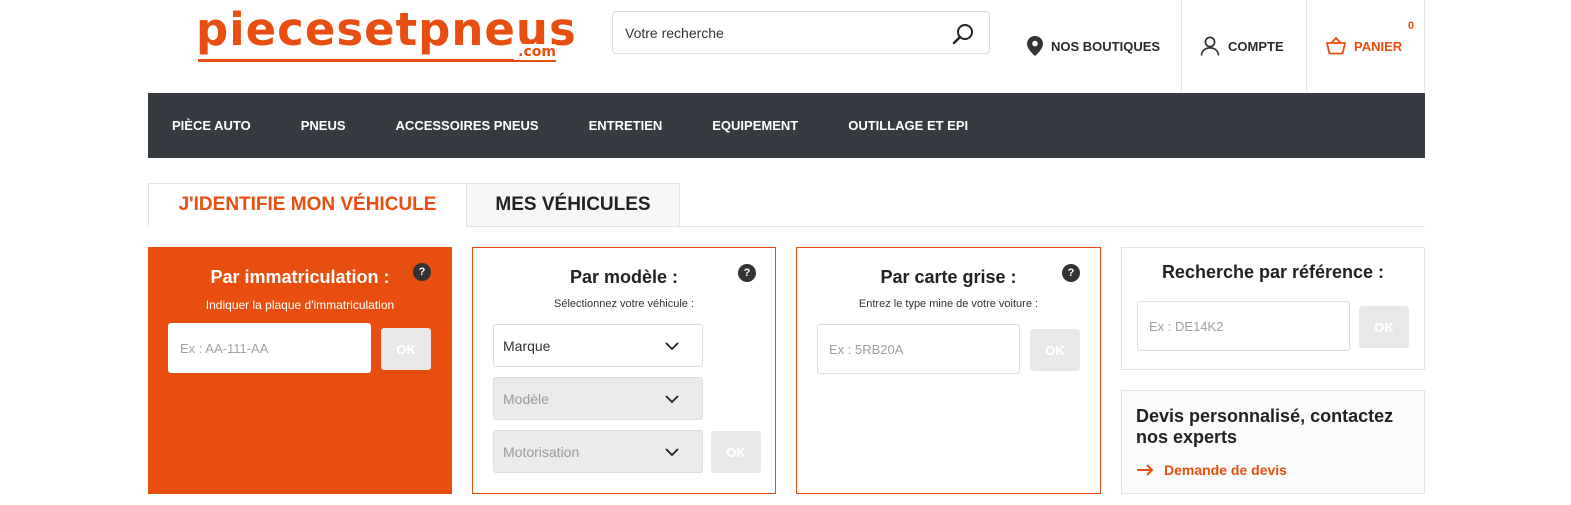  What do you see at coordinates (377, 60) in the screenshot?
I see `logo-underline` at bounding box center [377, 60].